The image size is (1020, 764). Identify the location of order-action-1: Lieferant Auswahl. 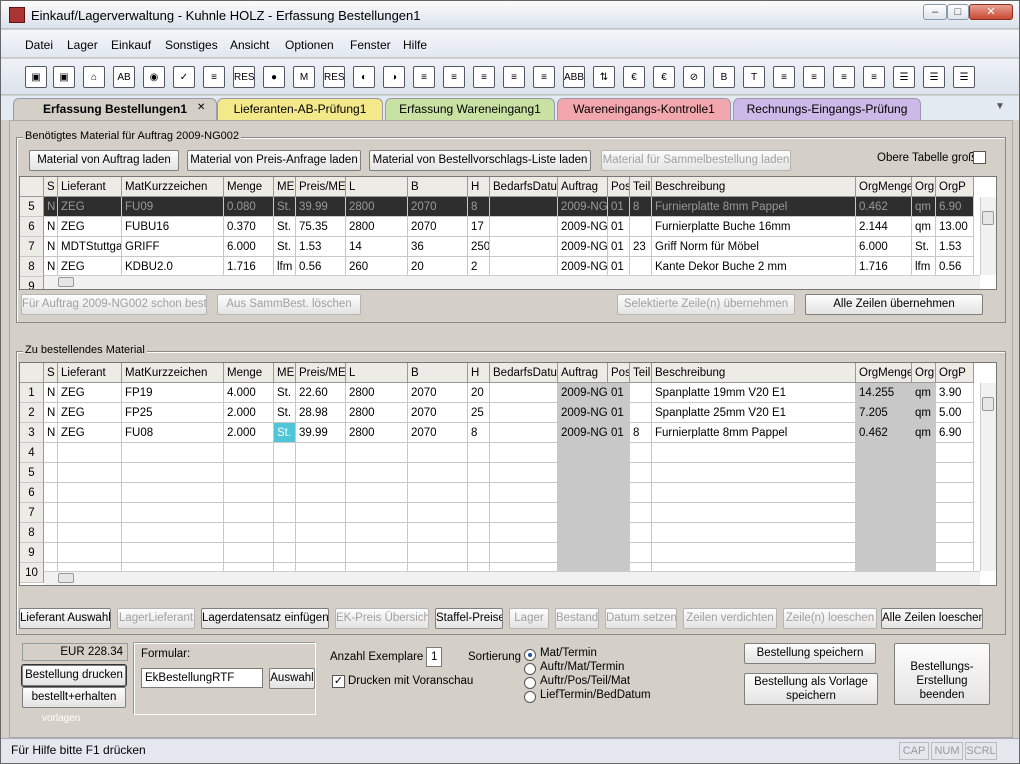
(65, 618).